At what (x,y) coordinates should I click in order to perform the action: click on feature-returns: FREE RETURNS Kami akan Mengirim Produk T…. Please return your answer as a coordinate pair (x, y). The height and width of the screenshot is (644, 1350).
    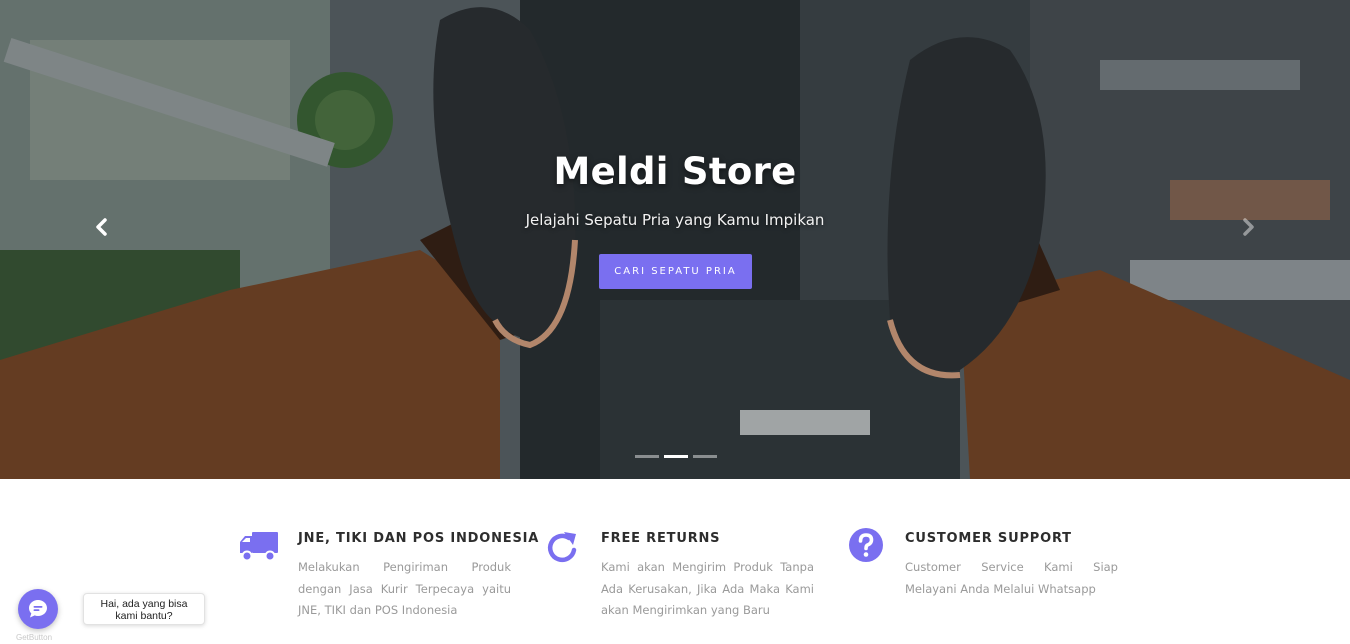
    Looking at the image, I should click on (693, 578).